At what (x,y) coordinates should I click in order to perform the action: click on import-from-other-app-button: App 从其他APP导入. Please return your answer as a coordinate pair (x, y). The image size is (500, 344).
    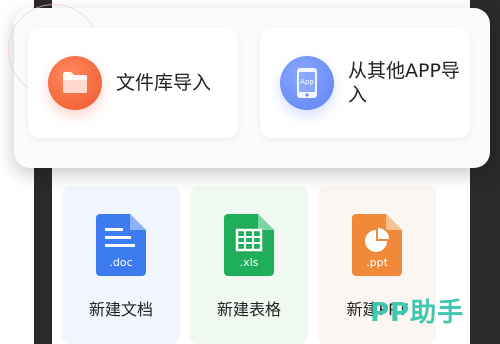
    Looking at the image, I should click on (365, 83).